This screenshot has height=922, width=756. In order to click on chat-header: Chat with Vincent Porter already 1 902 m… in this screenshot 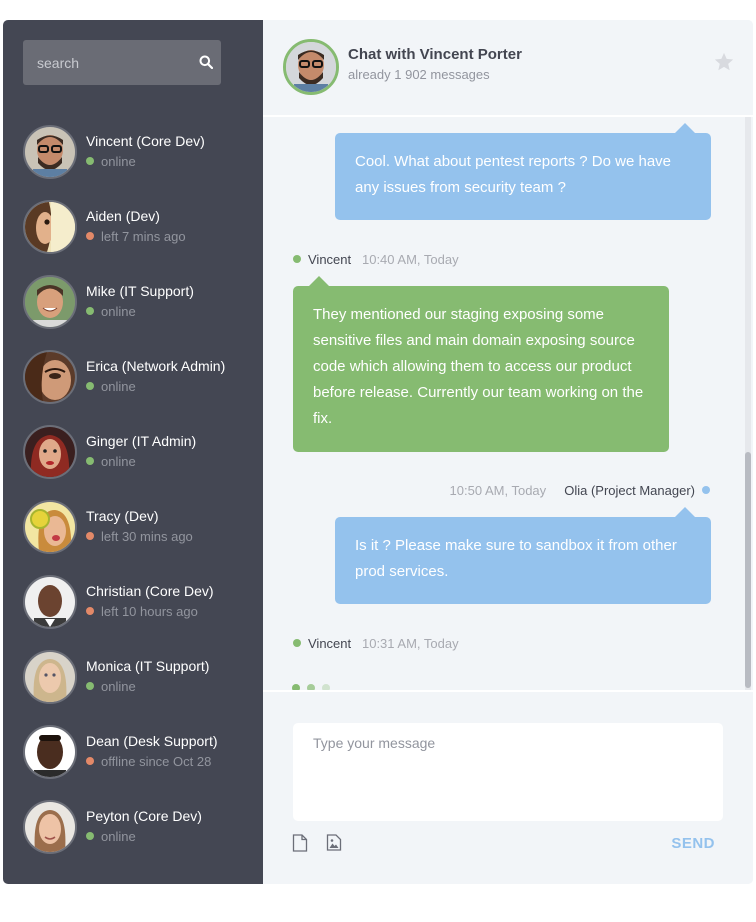, I will do `click(508, 68)`.